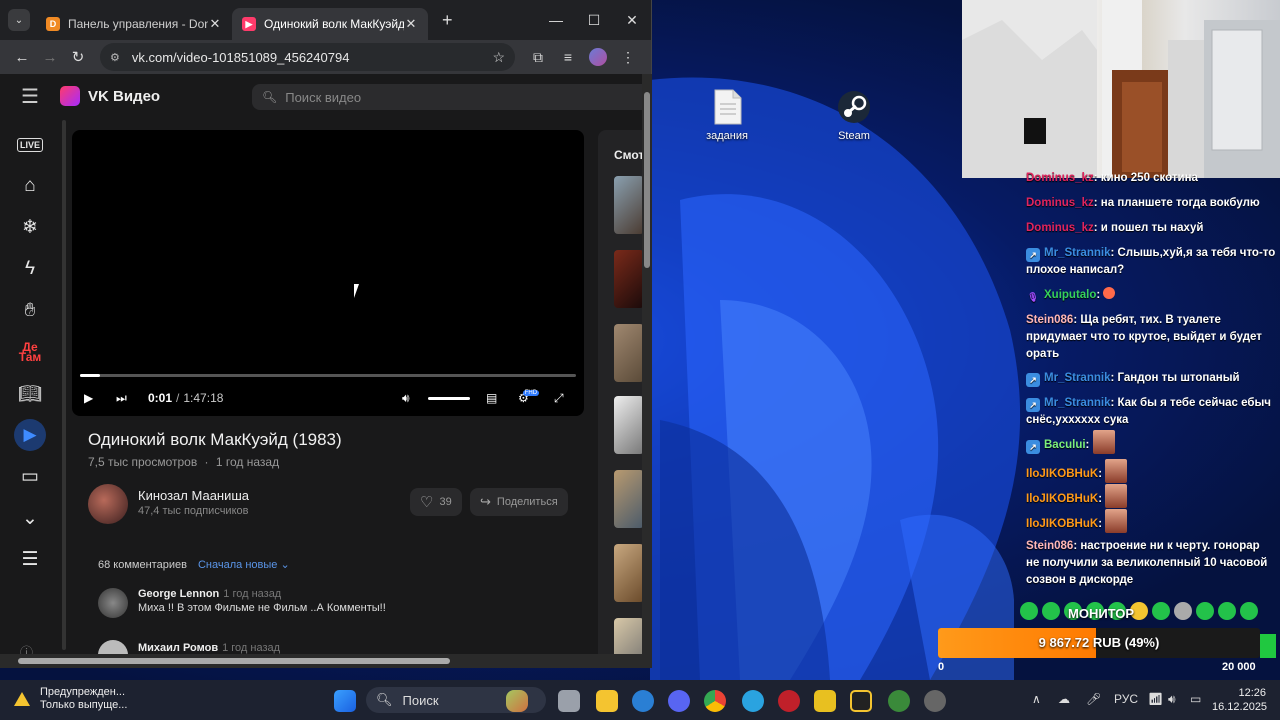 The height and width of the screenshot is (720, 1280). What do you see at coordinates (861, 701) in the screenshot?
I see `app-icon-dark` at bounding box center [861, 701].